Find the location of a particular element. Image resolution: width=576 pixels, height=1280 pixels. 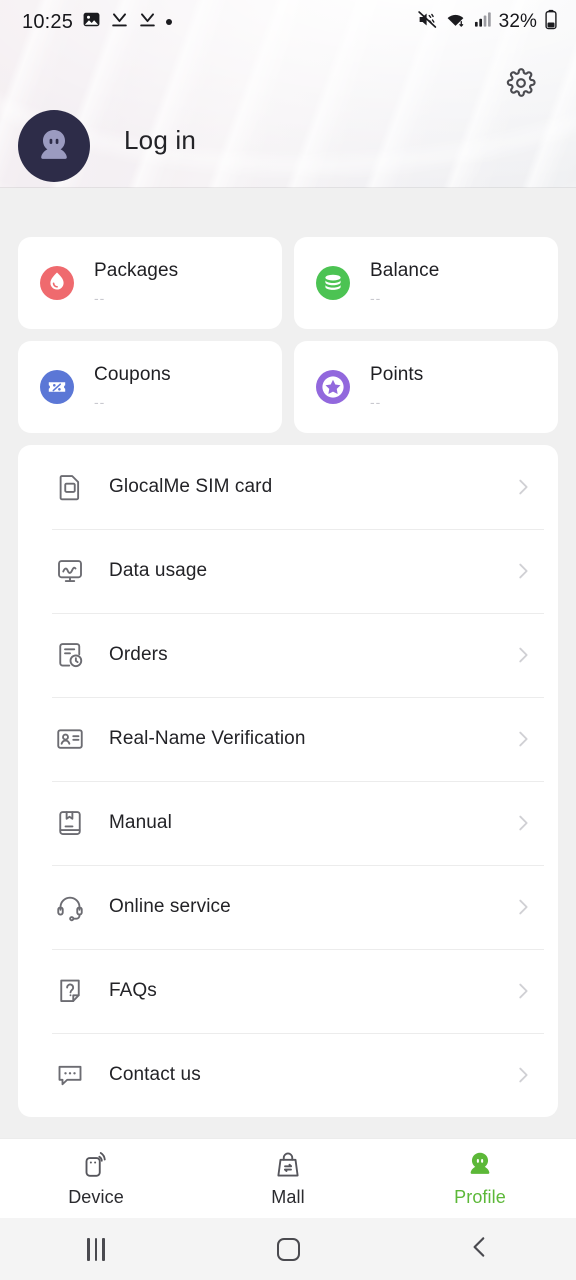

status-bar: 10:25 32% is located at coordinates (288, 22).